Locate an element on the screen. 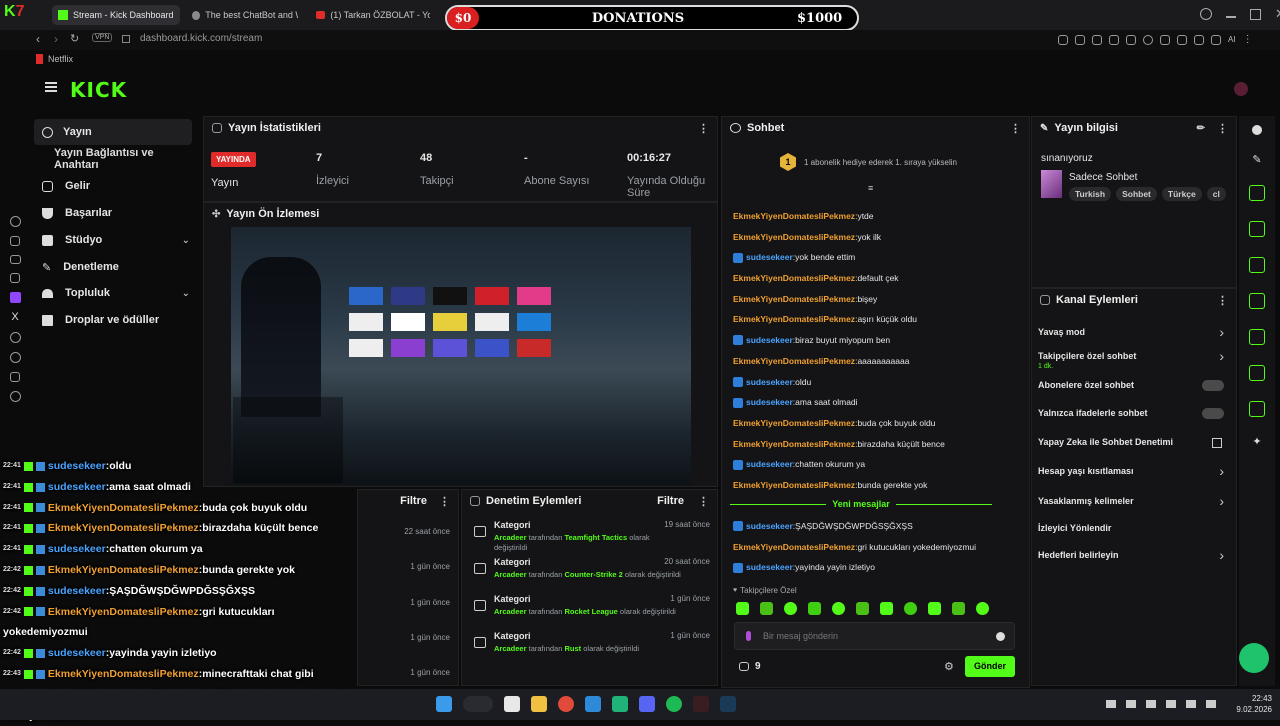  vpn-badge: VPN is located at coordinates (102, 37).